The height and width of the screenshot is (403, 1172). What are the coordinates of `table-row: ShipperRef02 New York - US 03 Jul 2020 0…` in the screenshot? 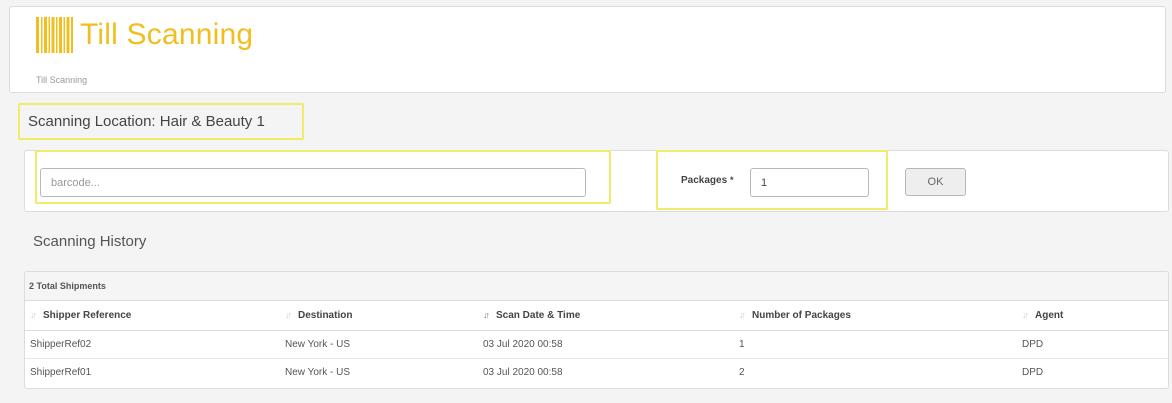 It's located at (596, 344).